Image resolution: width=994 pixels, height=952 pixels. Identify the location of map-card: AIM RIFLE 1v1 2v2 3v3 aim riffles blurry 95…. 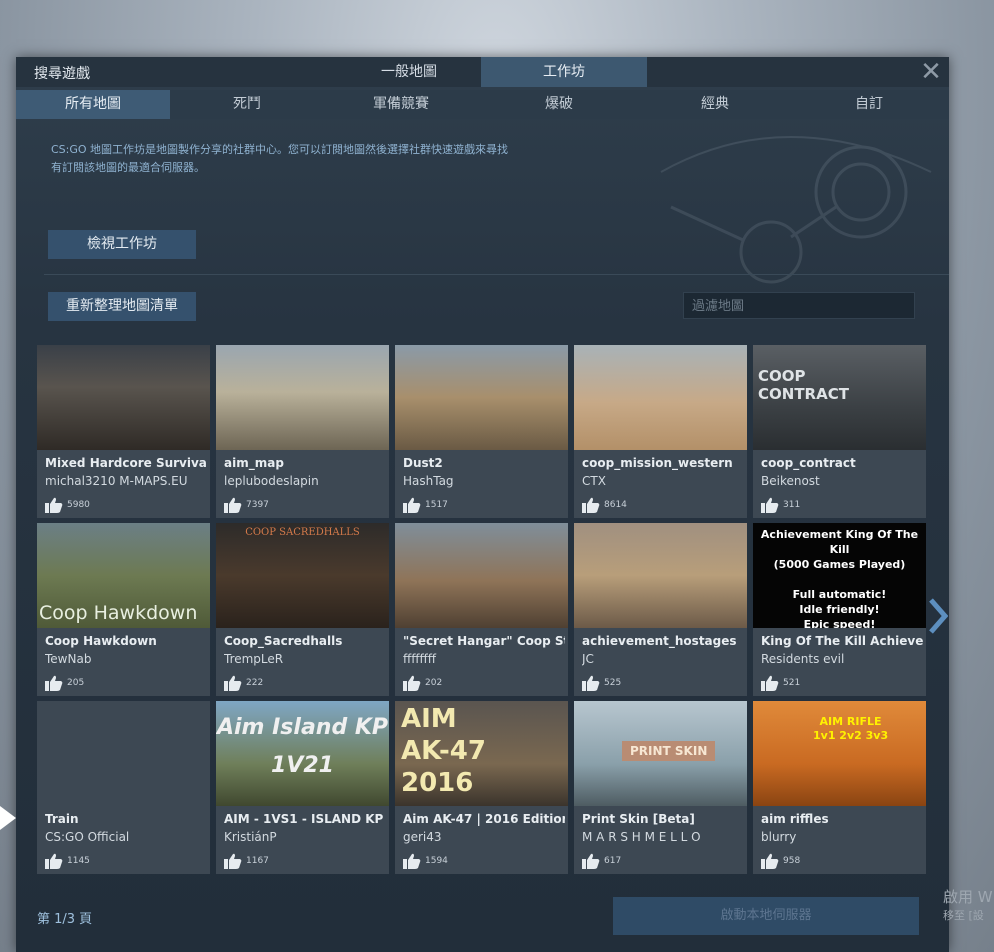
(839, 787).